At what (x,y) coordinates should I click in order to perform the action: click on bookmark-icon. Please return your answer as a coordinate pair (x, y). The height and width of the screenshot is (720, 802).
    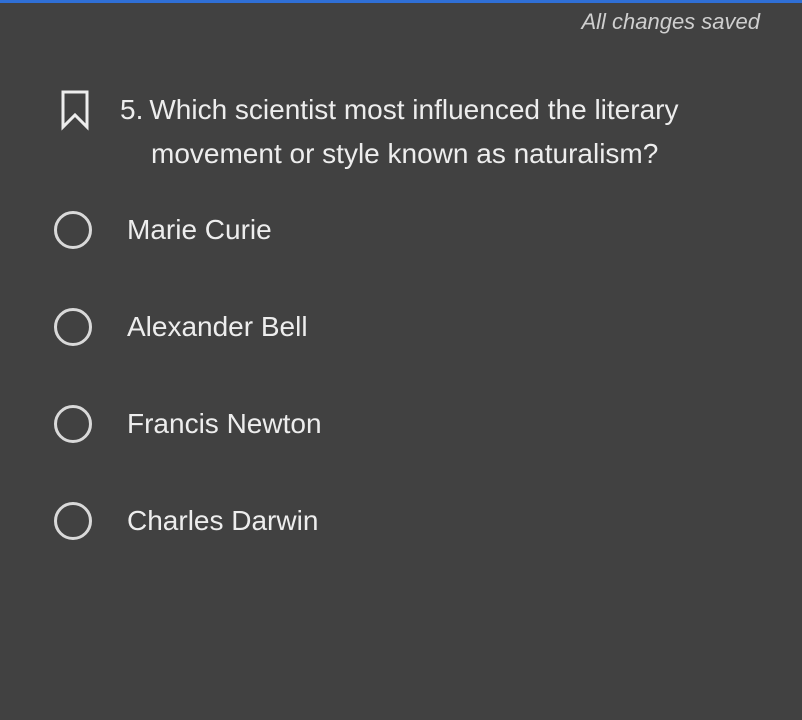
    Looking at the image, I should click on (75, 110).